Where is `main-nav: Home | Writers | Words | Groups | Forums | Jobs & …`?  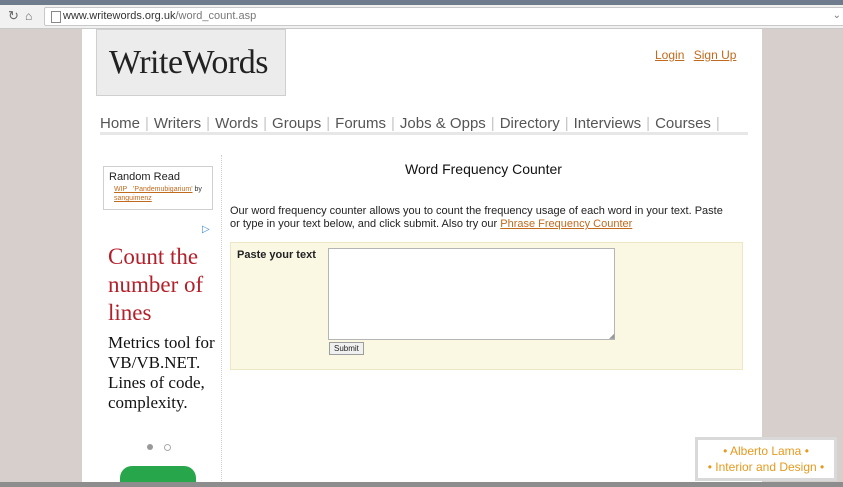
main-nav: Home | Writers | Words | Groups | Forums | Jobs & … is located at coordinates (412, 123).